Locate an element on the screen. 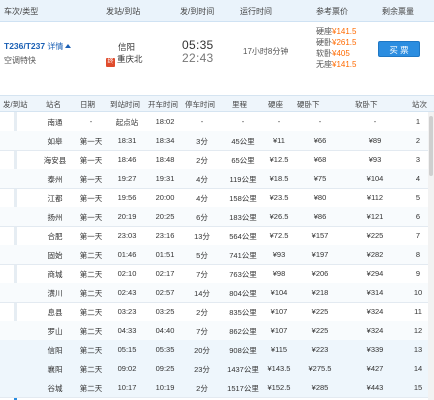 The width and height of the screenshot is (434, 400). stop-row: 扬州 第一天 20:19 20:25 6分 183公里 ¥26.5 ¥86 ¥121 6 is located at coordinates (217, 217).